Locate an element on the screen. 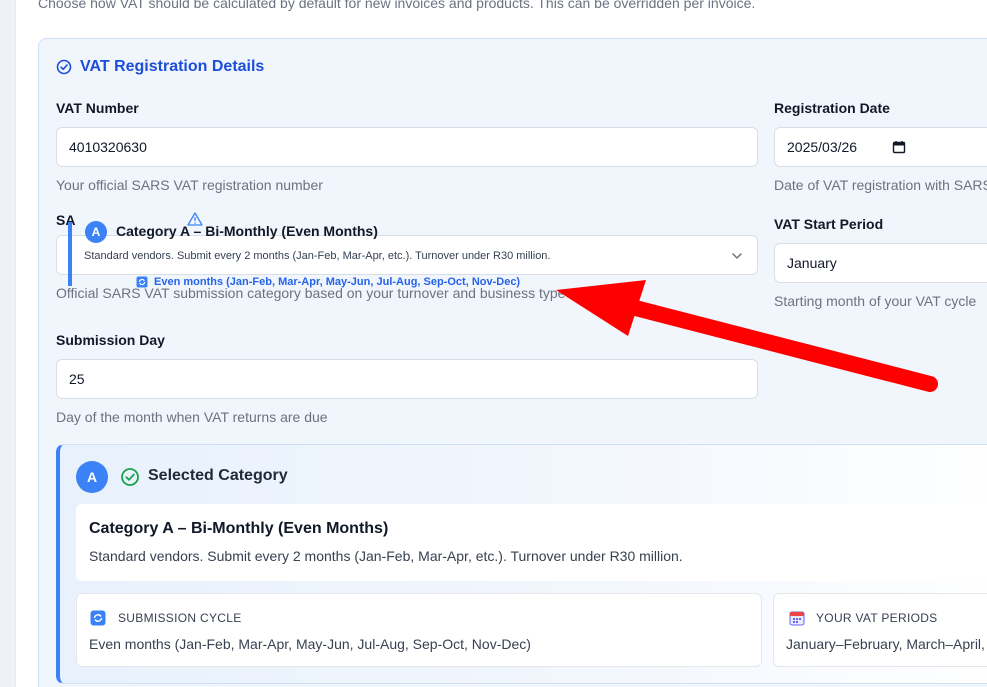  vat-number-input: 4010320630 is located at coordinates (407, 147).